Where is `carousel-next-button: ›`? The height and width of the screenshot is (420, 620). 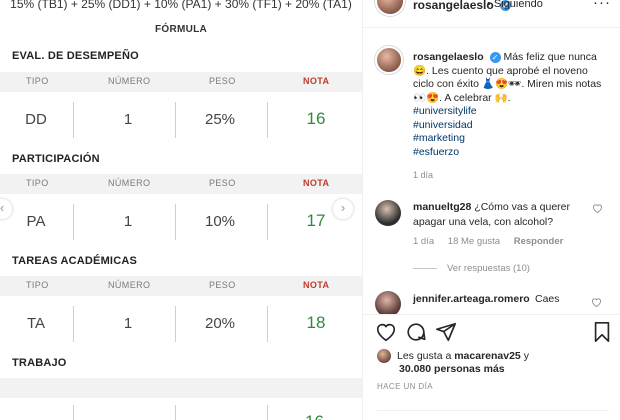 carousel-next-button: › is located at coordinates (343, 209).